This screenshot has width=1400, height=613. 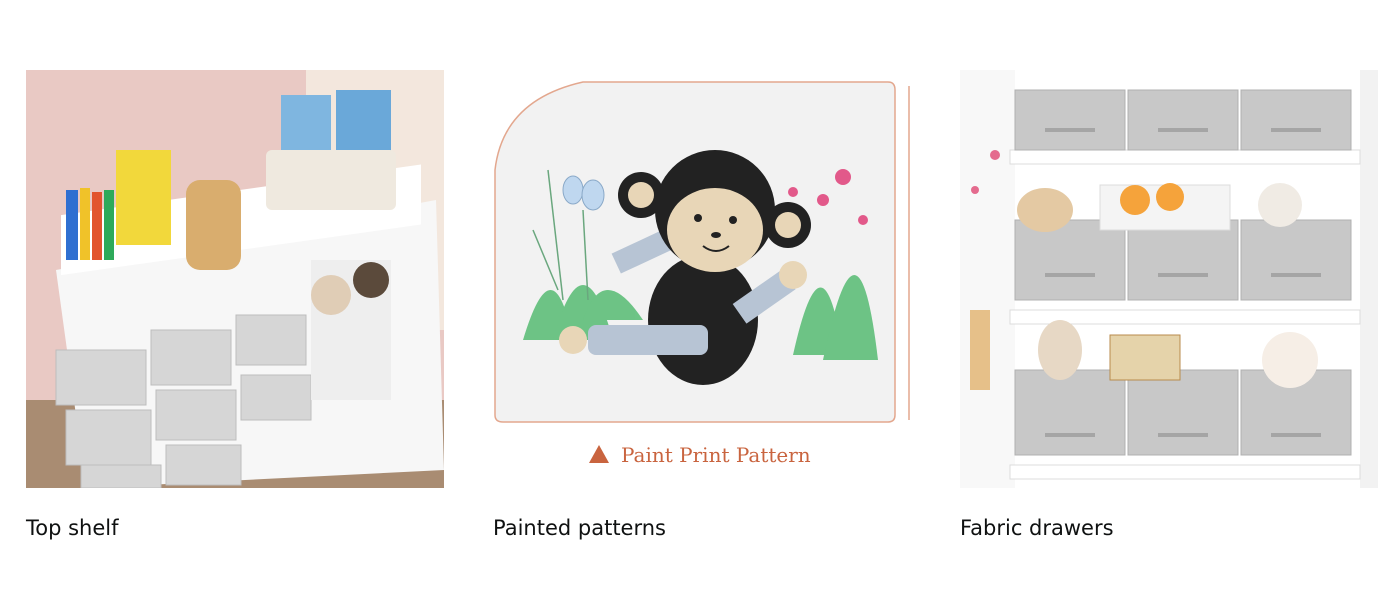 What do you see at coordinates (72, 528) in the screenshot?
I see `card-caption: Top shelf` at bounding box center [72, 528].